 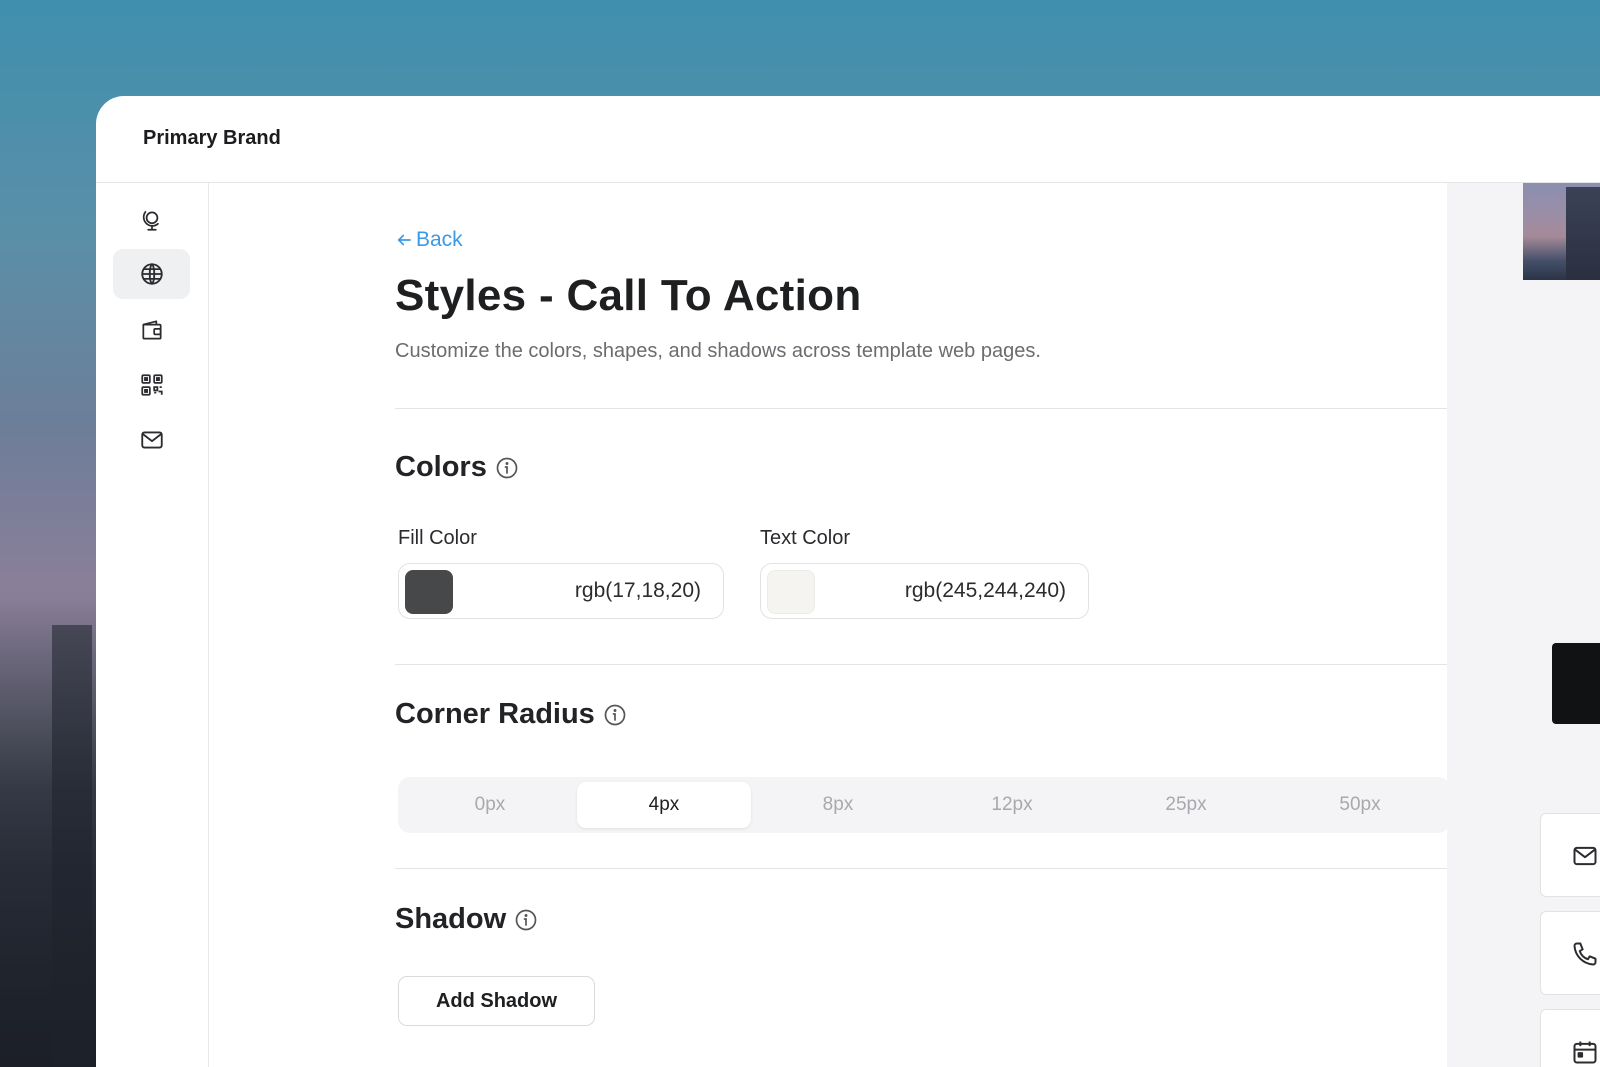 What do you see at coordinates (152, 625) in the screenshot?
I see `sidebar` at bounding box center [152, 625].